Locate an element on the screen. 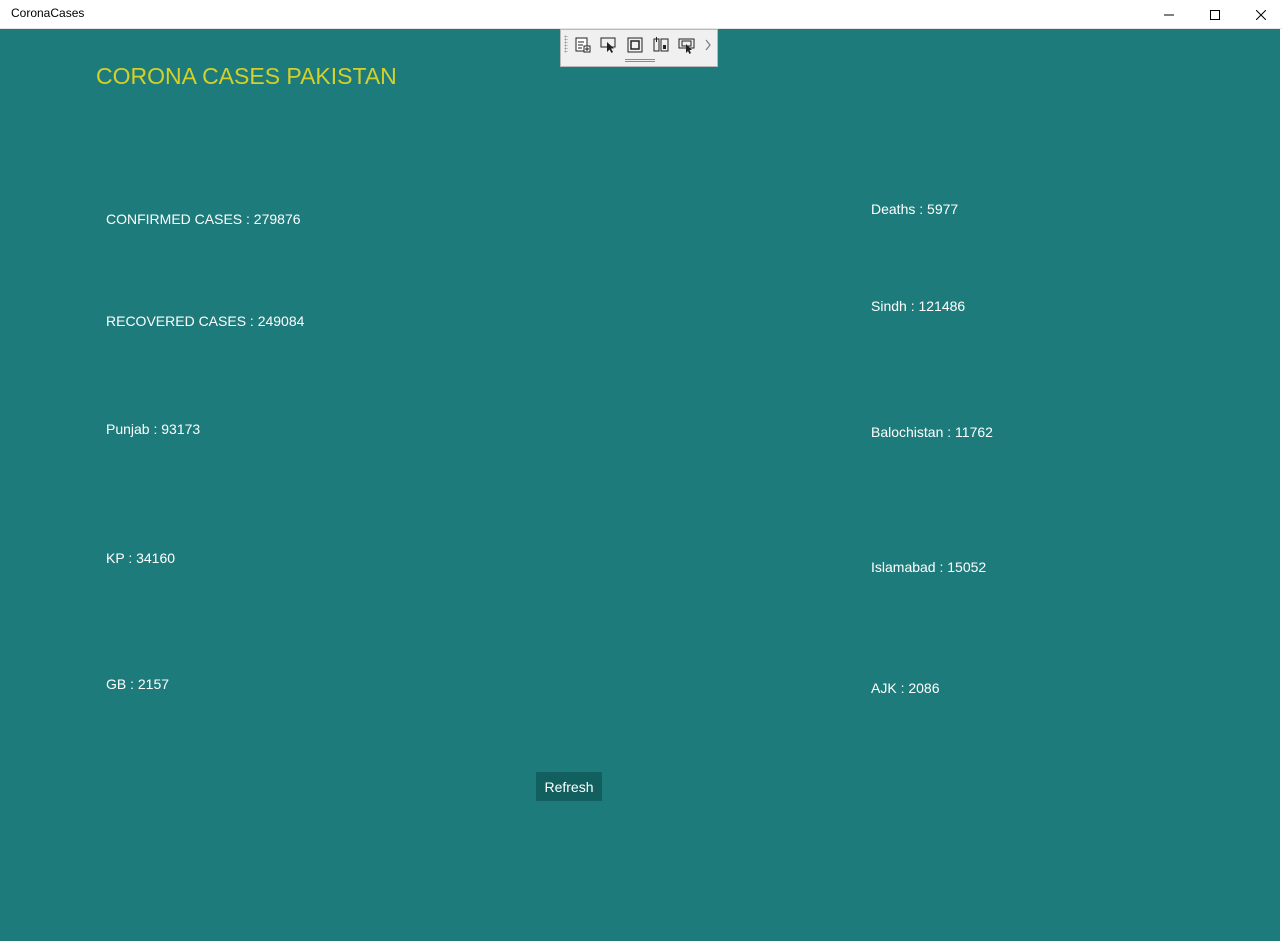  minimize-icon is located at coordinates (1169, 14).